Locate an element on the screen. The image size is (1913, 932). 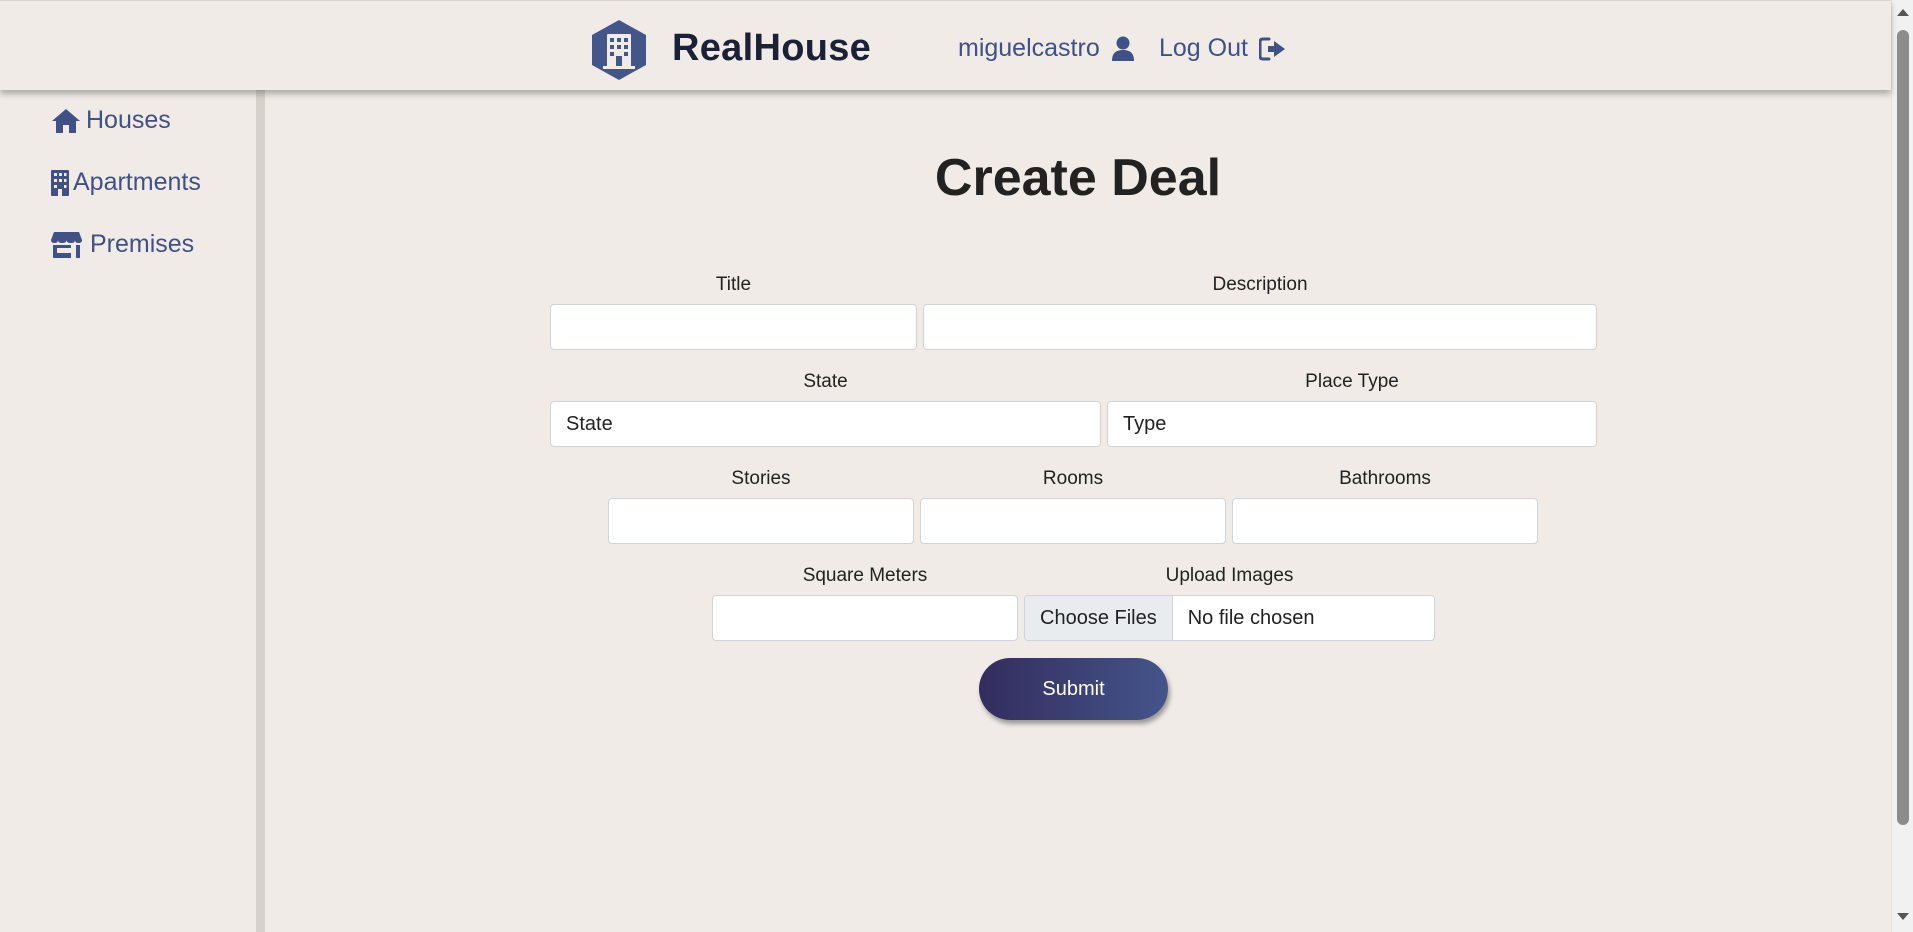
title-field-group: Title is located at coordinates (733, 312).